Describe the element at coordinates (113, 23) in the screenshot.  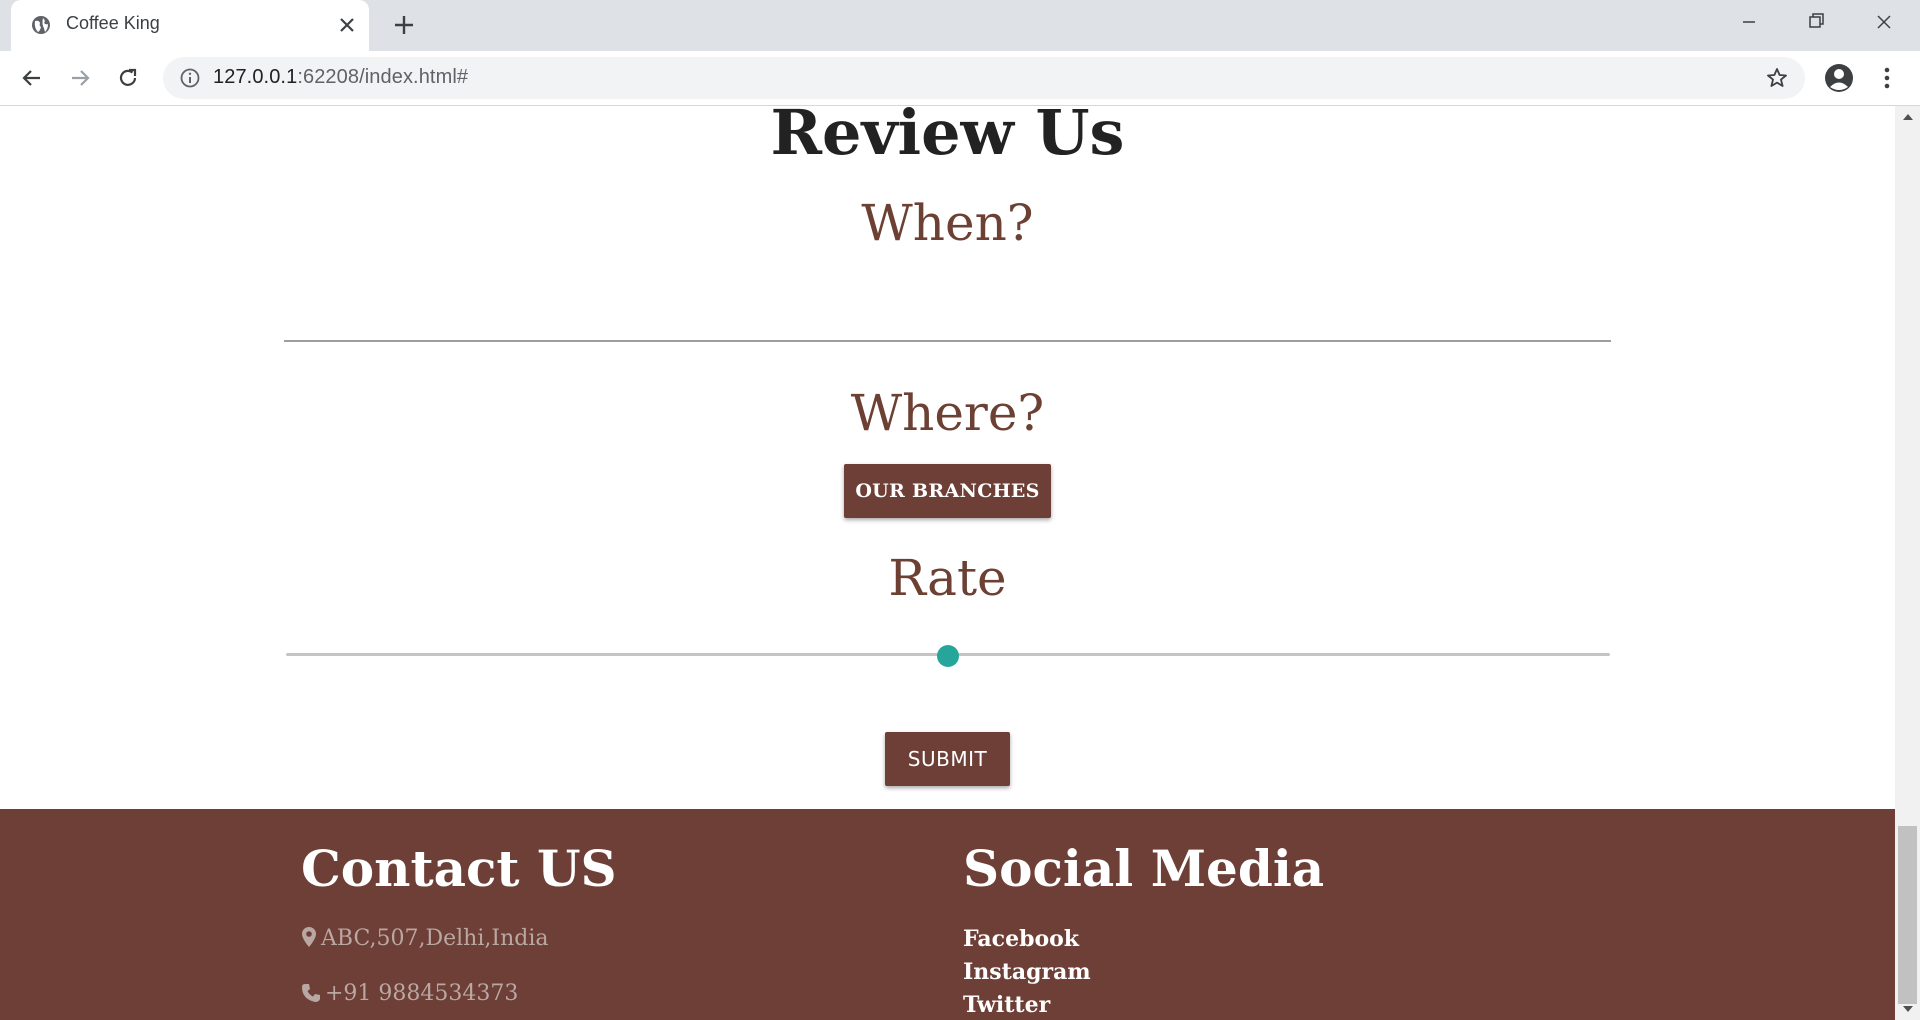
I see `tab-title: Coffee King` at that location.